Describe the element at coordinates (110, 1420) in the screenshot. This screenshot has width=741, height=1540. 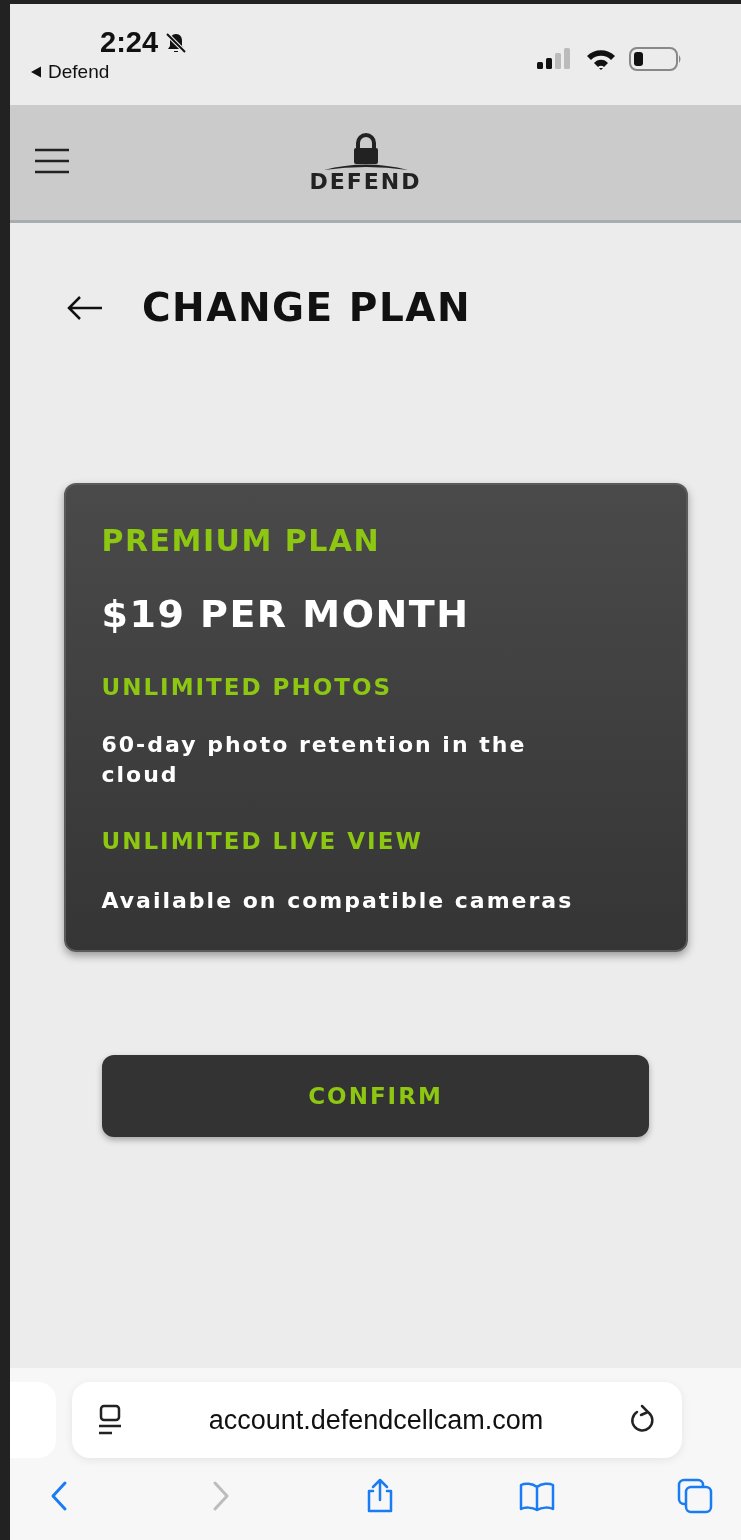
I see `page-menu-icon` at that location.